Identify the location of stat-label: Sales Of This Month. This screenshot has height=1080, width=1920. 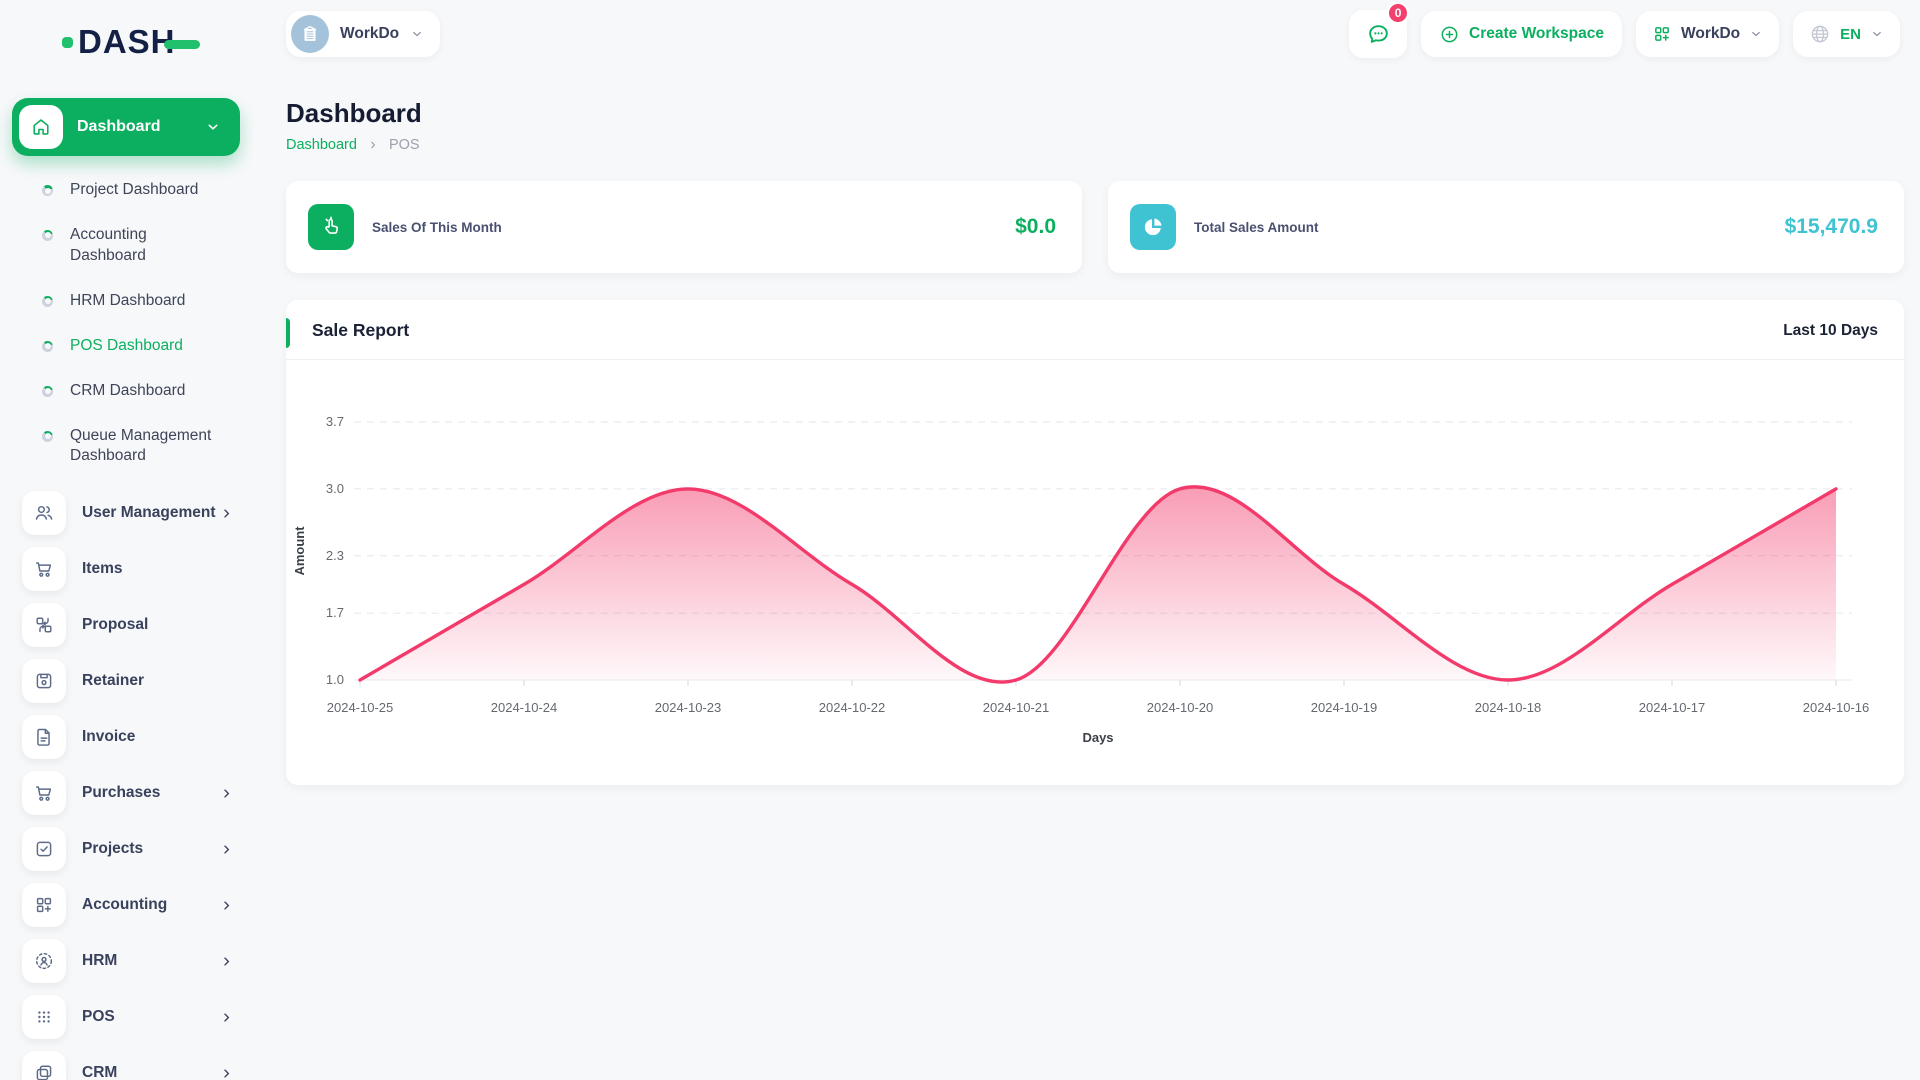
(437, 227).